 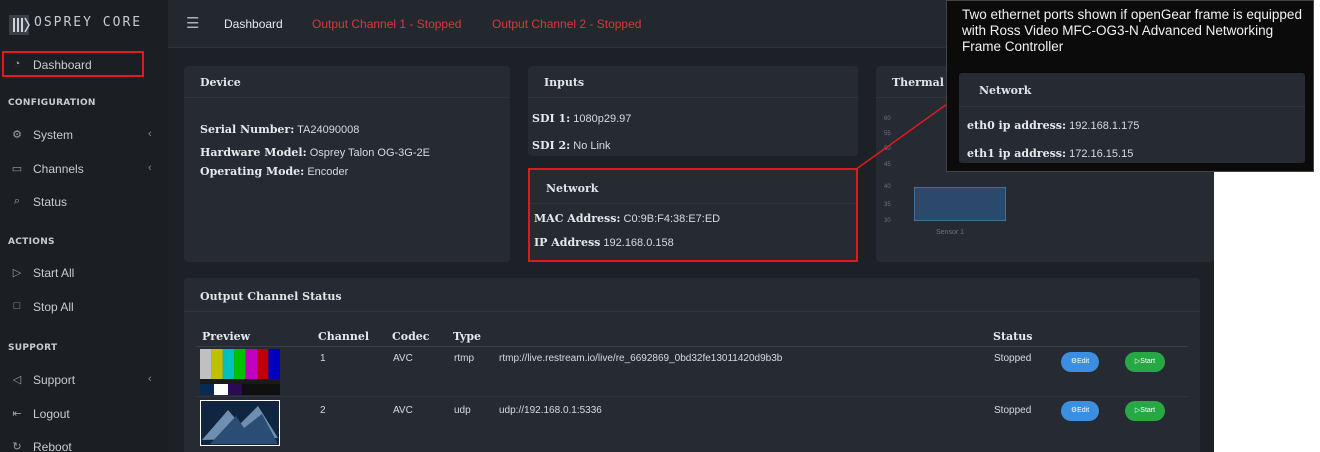 I want to click on serial-number-label: Serial Number:, so click(x=247, y=129).